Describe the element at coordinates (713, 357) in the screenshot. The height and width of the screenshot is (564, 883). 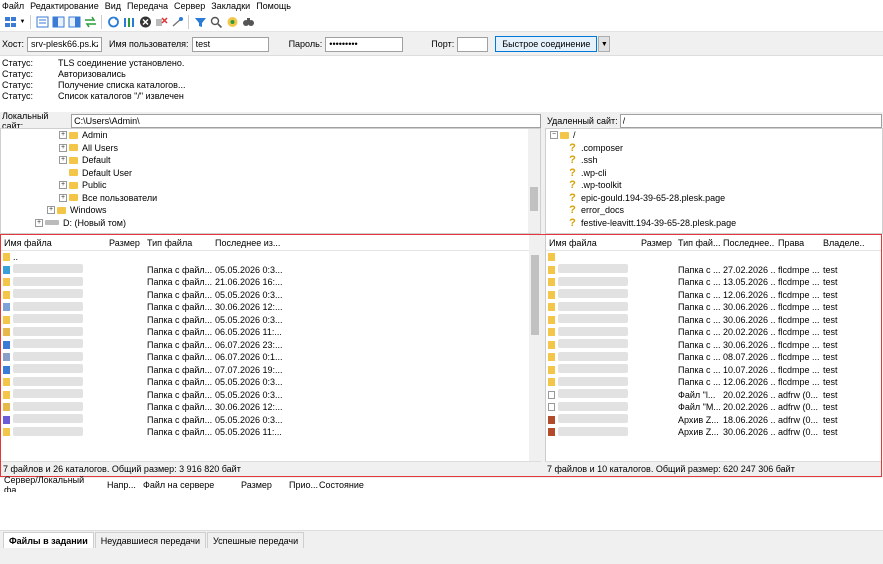
I see `remote-file-row: Папка с ... 08.07.2026 ... flcdmpe ... test` at that location.